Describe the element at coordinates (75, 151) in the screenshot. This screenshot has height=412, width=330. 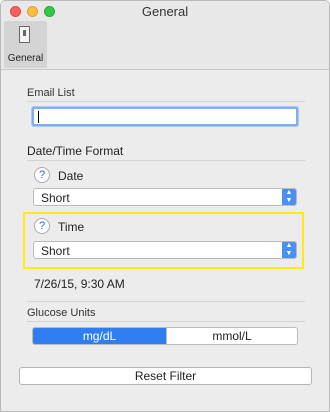
I see `datetime-format-label: Date/Time Format` at that location.